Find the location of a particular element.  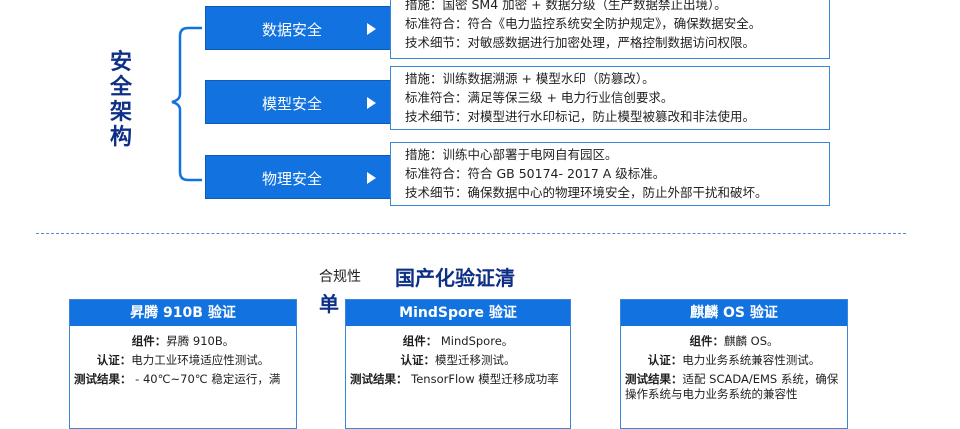

physical-security-button: 物理安全 is located at coordinates (298, 177).